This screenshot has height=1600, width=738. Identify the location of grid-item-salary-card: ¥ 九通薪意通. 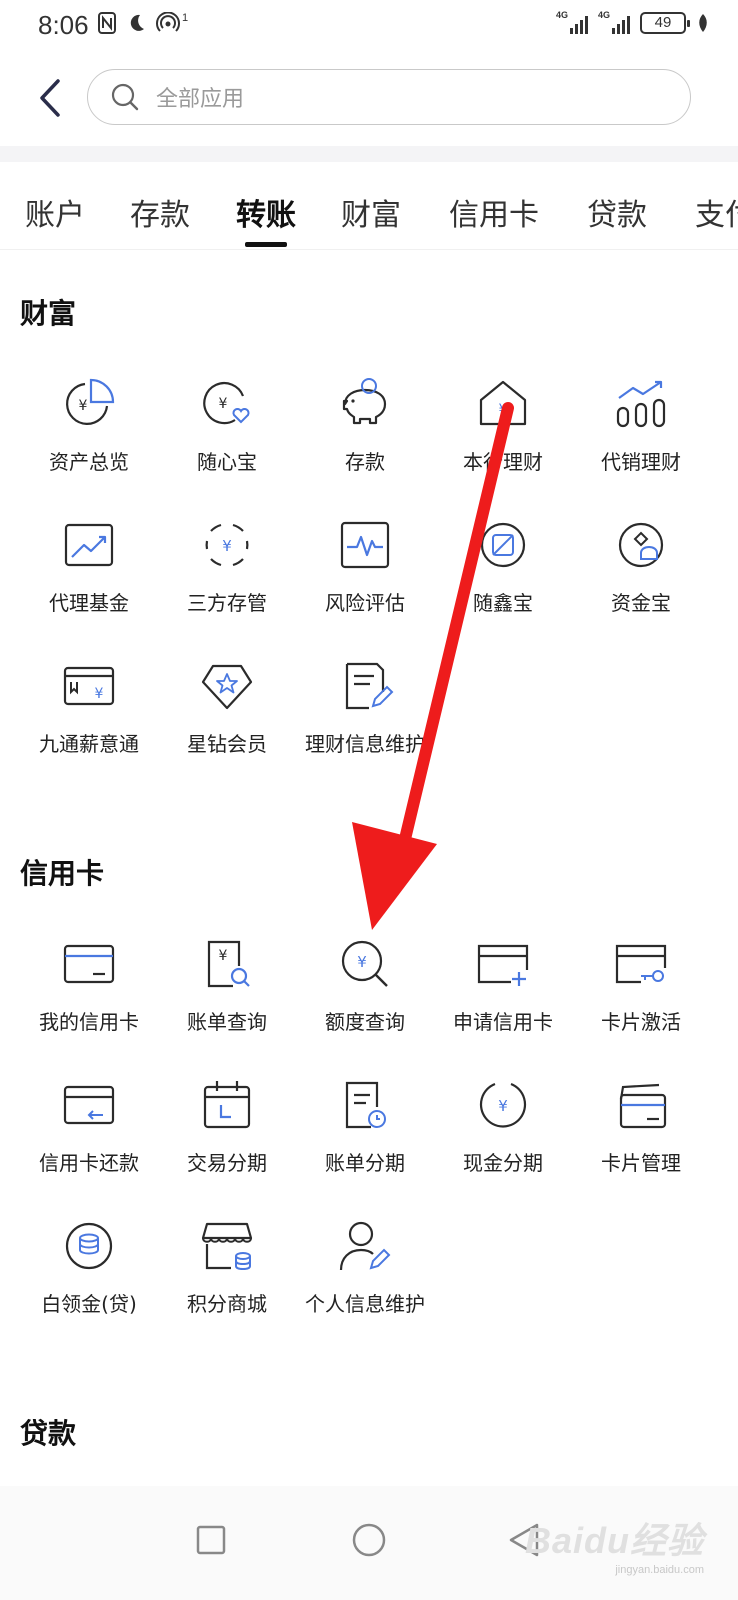
(89, 698).